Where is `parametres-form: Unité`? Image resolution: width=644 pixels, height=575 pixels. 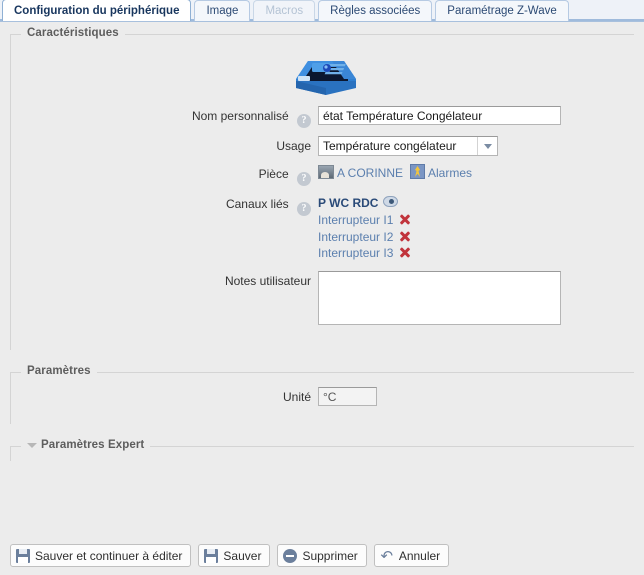 parametres-form: Unité is located at coordinates (322, 398).